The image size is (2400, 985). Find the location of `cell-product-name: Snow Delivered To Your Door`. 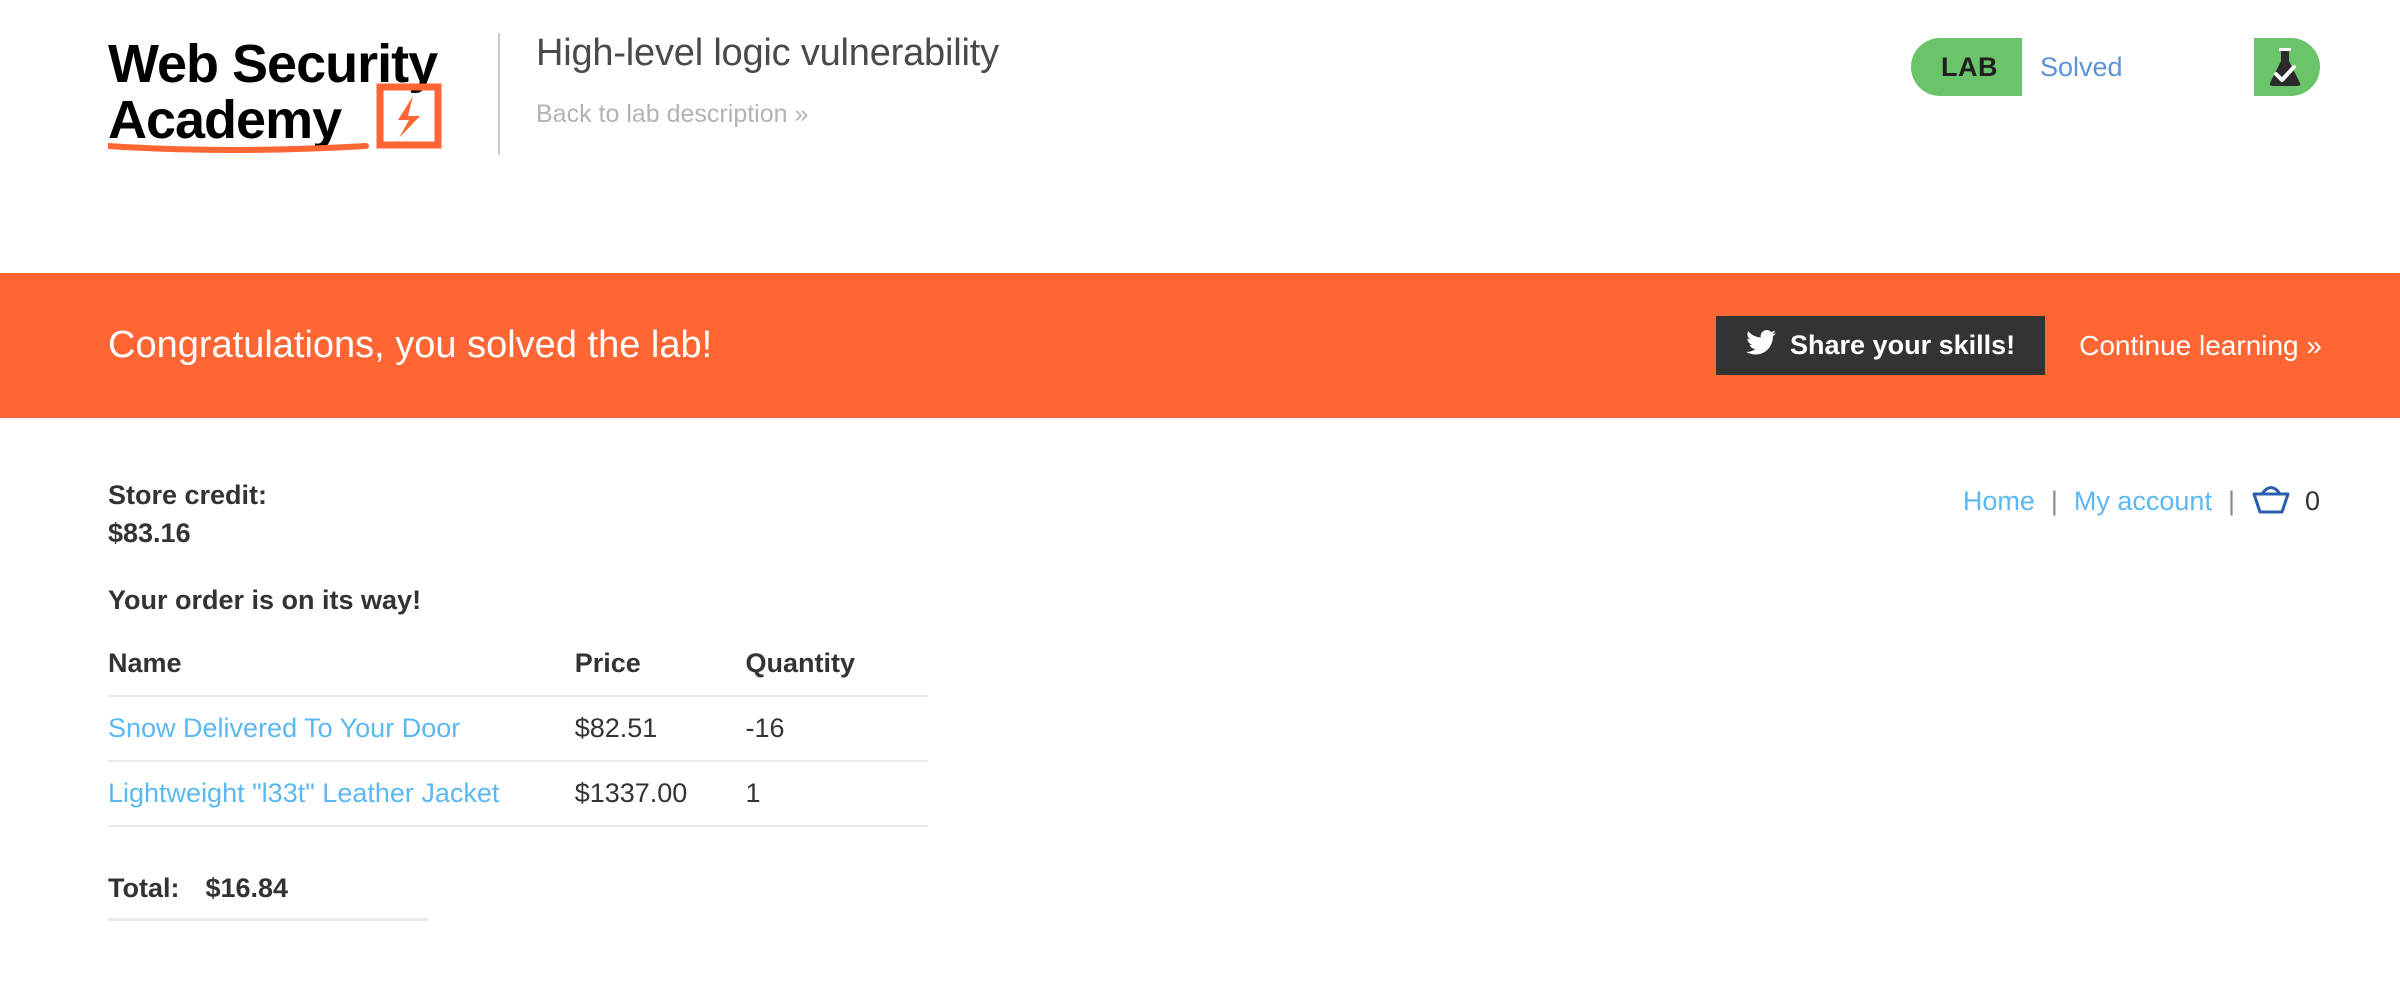

cell-product-name: Snow Delivered To Your Door is located at coordinates (341, 728).